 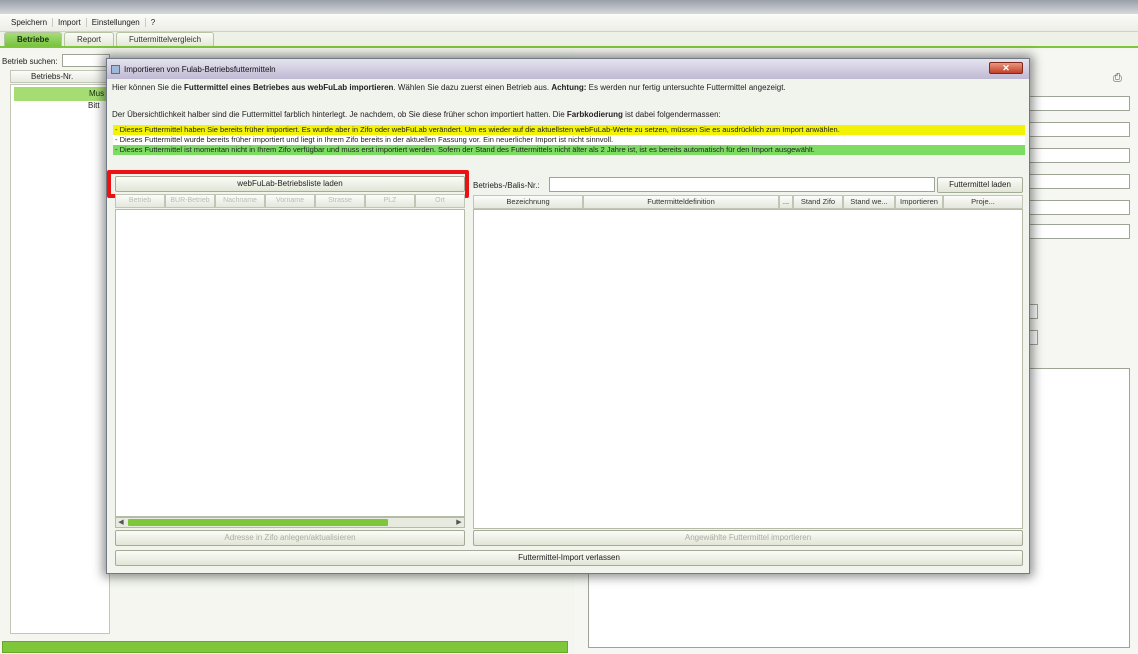 What do you see at coordinates (190, 201) in the screenshot?
I see `column-header: BUR-Betrieb` at bounding box center [190, 201].